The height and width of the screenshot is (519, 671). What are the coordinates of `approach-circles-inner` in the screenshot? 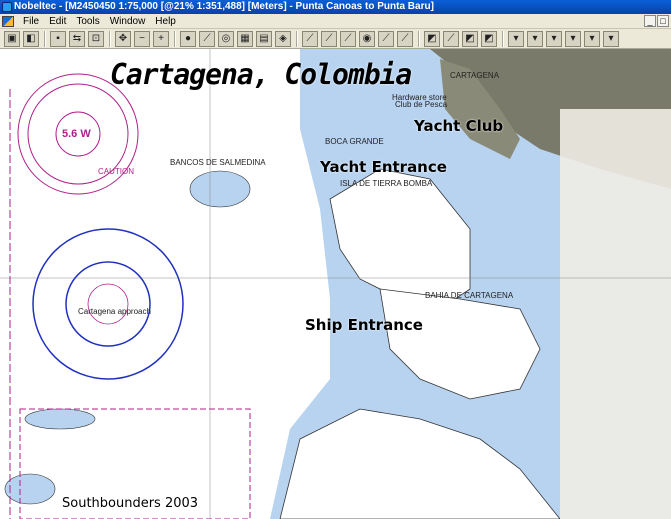 It's located at (108, 304).